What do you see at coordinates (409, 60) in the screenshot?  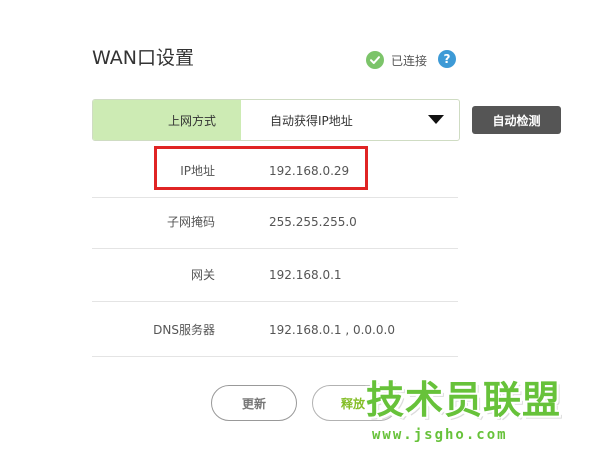 I see `status-text: 已连接` at bounding box center [409, 60].